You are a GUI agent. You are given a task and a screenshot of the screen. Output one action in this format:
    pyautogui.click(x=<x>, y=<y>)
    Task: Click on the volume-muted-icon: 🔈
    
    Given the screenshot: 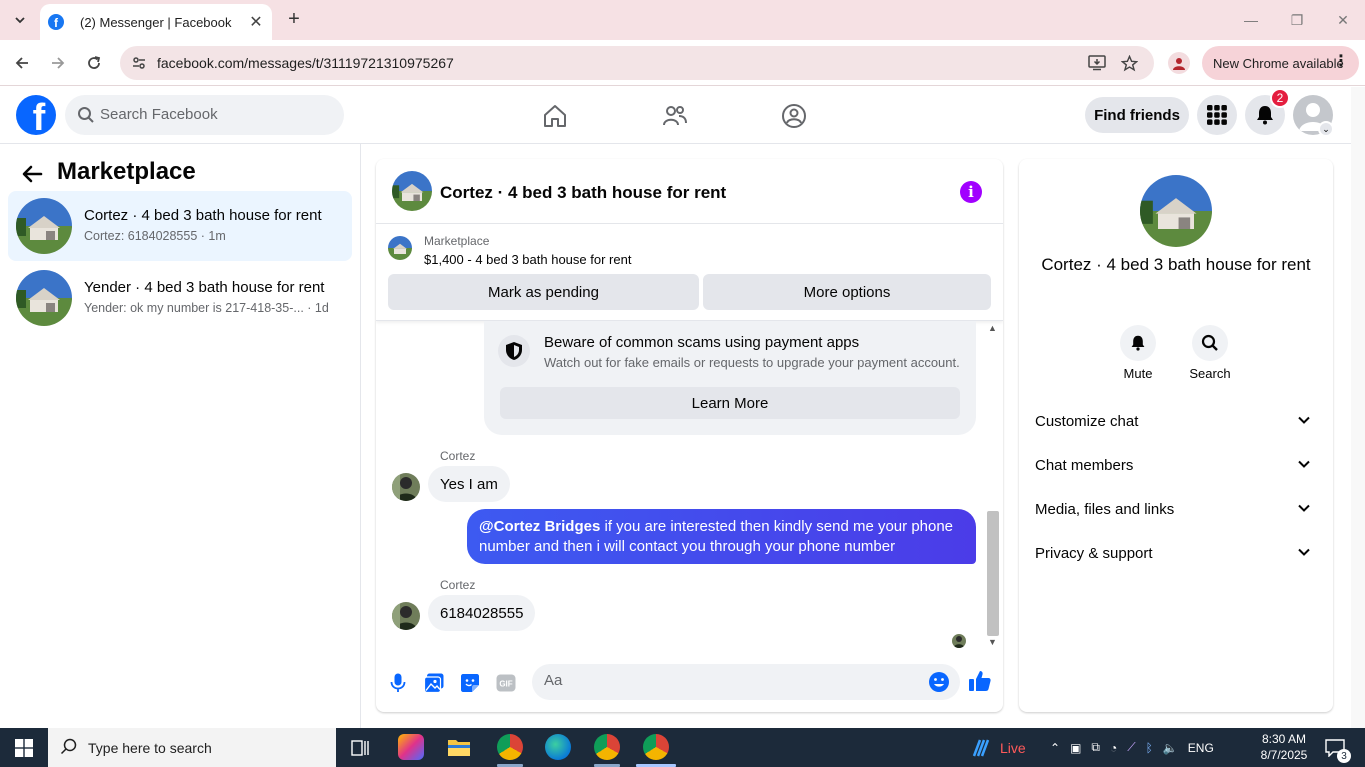 What is the action you would take?
    pyautogui.click(x=1170, y=748)
    